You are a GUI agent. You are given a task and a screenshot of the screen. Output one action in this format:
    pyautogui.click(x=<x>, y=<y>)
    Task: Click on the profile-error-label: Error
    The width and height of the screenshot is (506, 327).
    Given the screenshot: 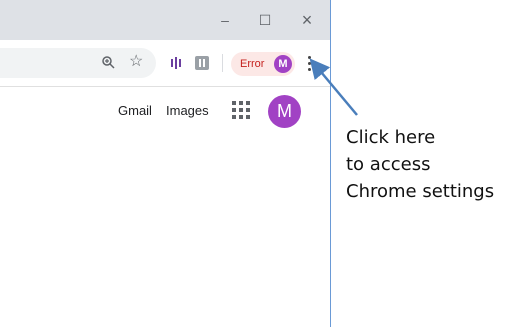 What is the action you would take?
    pyautogui.click(x=252, y=64)
    